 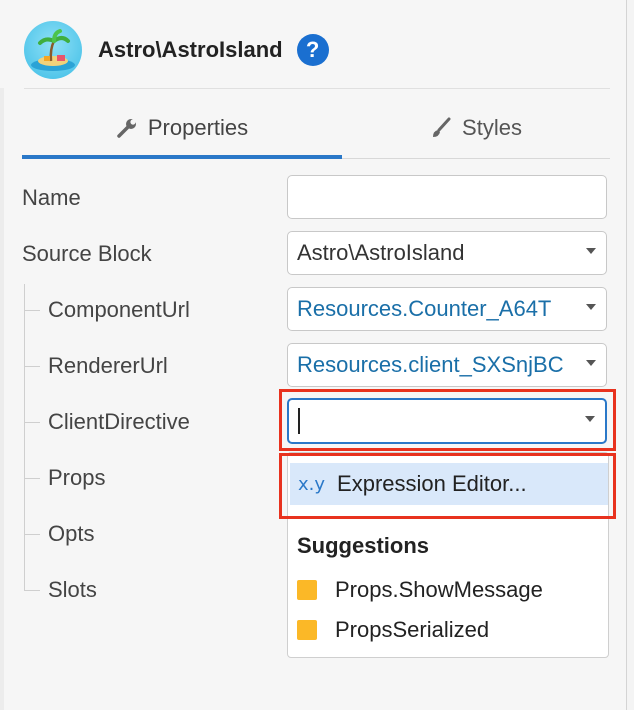 What do you see at coordinates (299, 421) in the screenshot?
I see `text-cursor` at bounding box center [299, 421].